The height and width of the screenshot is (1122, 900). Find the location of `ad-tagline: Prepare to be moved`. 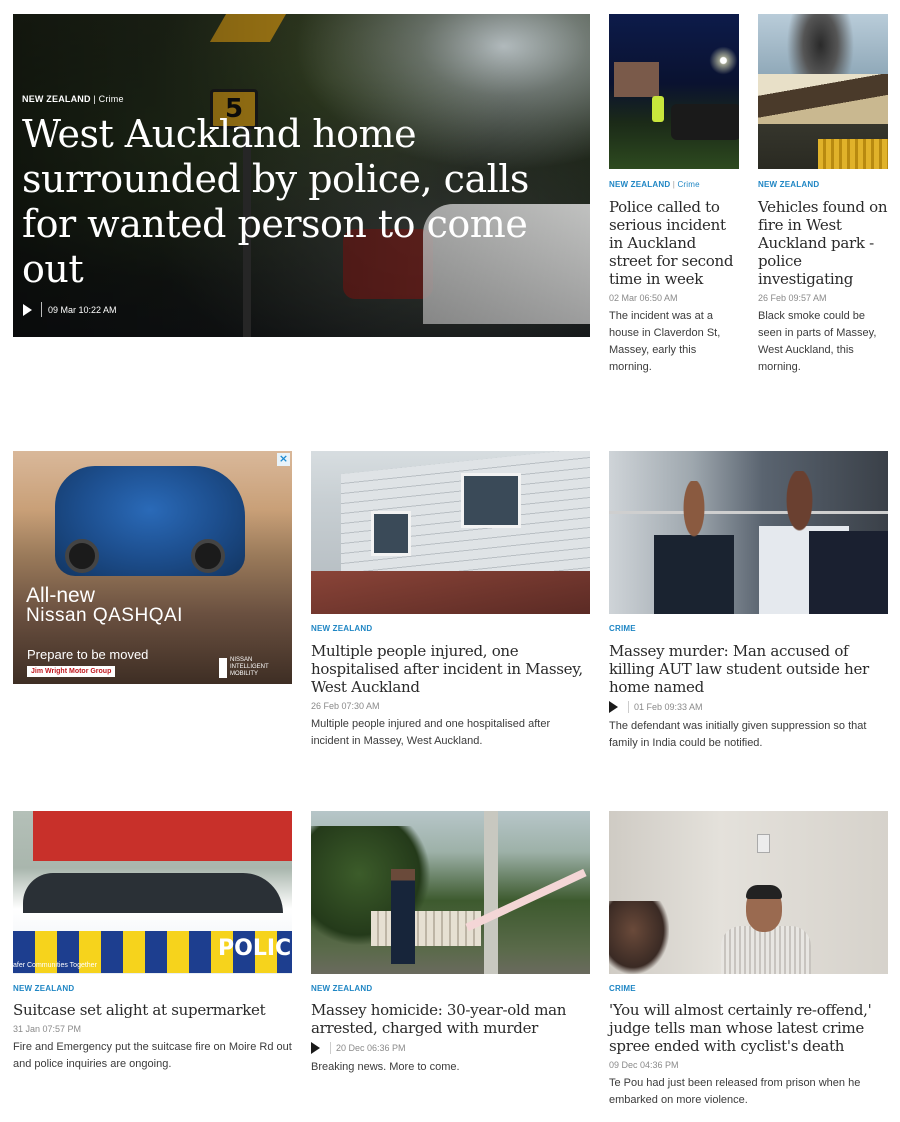

ad-tagline: Prepare to be moved is located at coordinates (88, 654).